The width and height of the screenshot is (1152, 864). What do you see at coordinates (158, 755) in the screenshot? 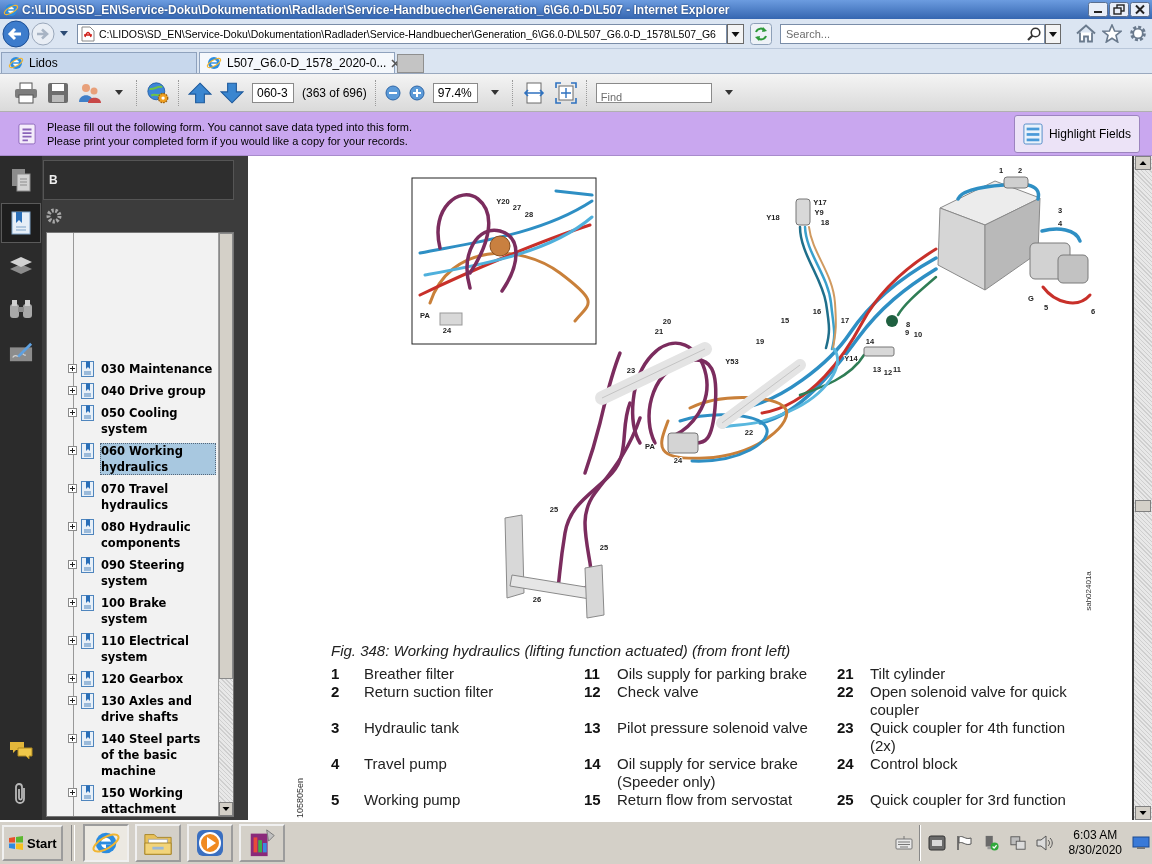
I see `bookmark-item: 140 Steel parts of the basic machine` at bounding box center [158, 755].